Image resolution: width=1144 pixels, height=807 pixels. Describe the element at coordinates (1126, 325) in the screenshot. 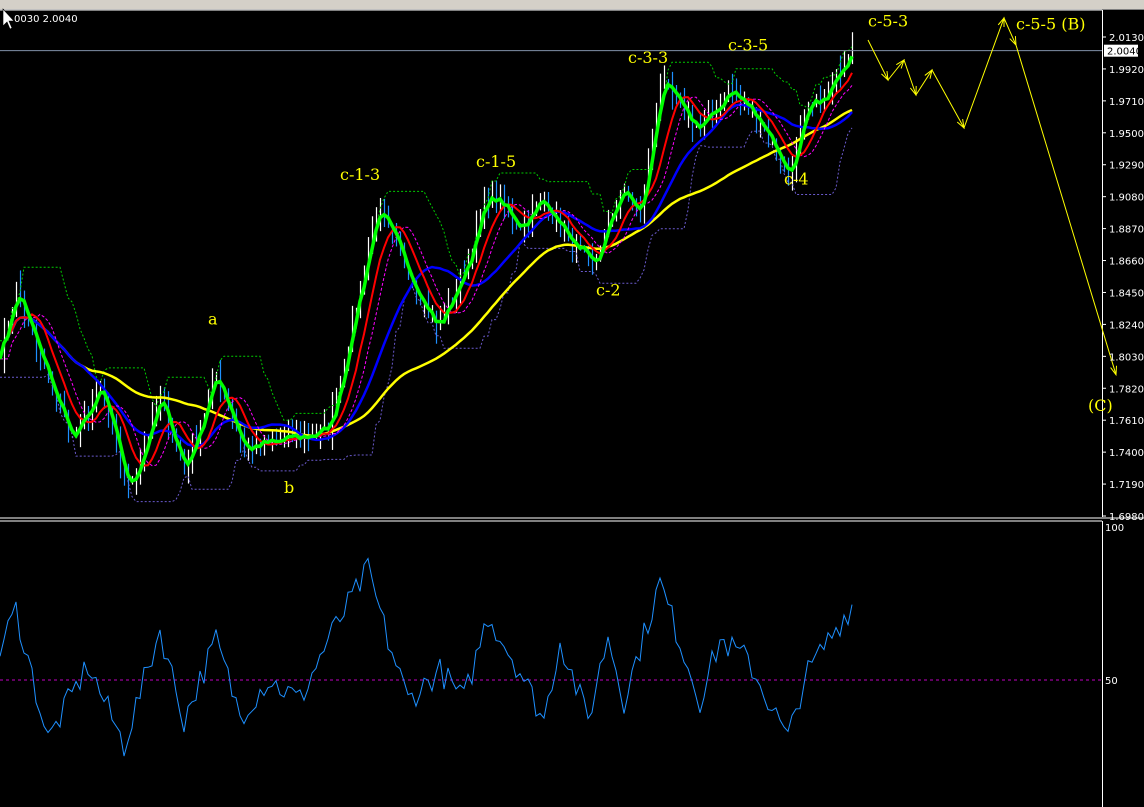

I see `price-tick-label: 1.8240` at that location.